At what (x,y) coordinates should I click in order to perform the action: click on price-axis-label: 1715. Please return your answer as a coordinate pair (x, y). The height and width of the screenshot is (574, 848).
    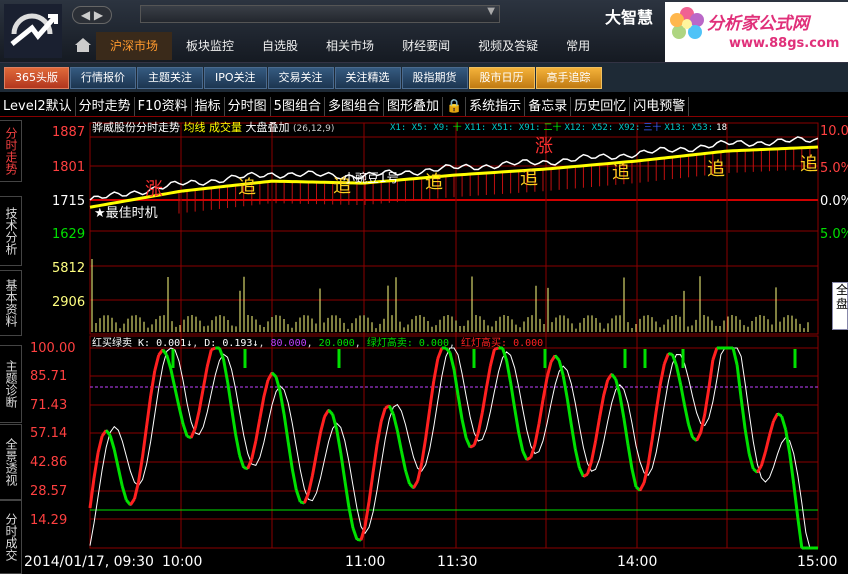
    Looking at the image, I should click on (68, 201).